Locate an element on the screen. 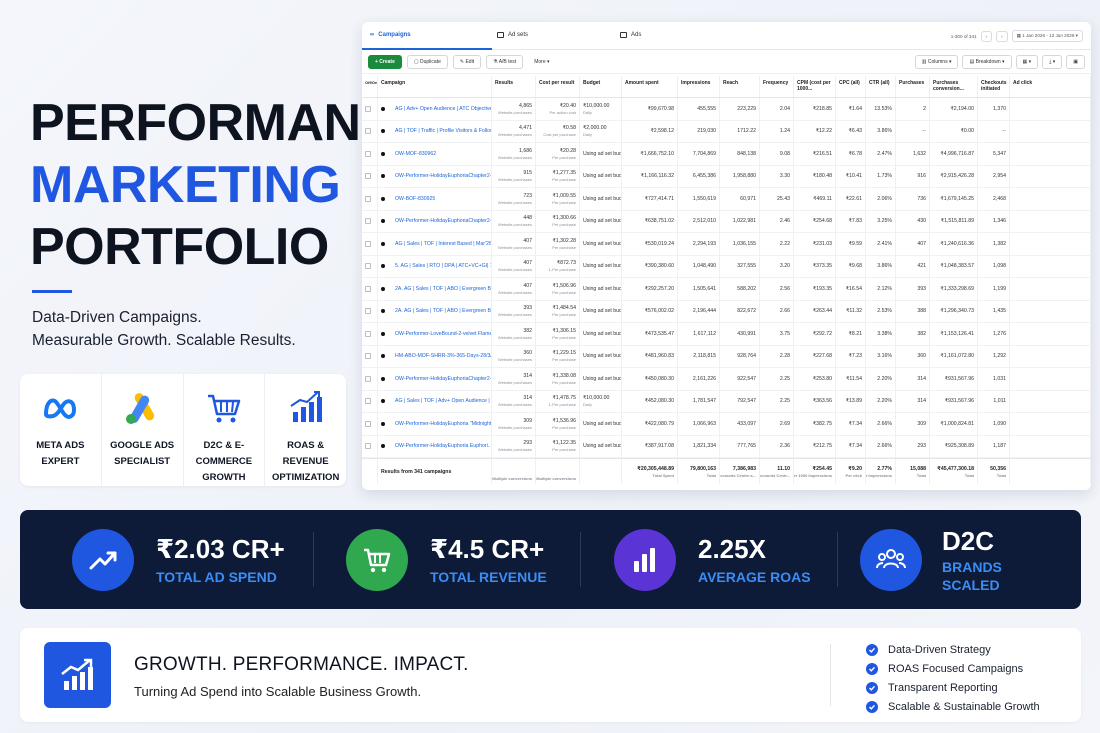 The width and height of the screenshot is (1100, 733). column-header: Campaign is located at coordinates (435, 86).